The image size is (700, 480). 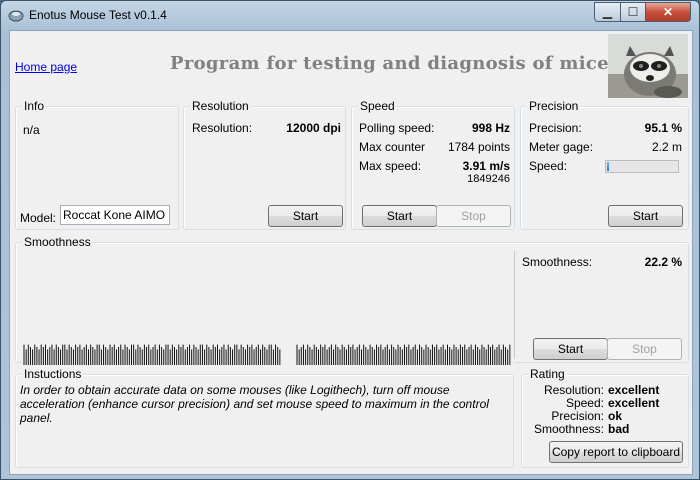 I want to click on caption-buttons: ▁ ☐ ✕, so click(x=642, y=12).